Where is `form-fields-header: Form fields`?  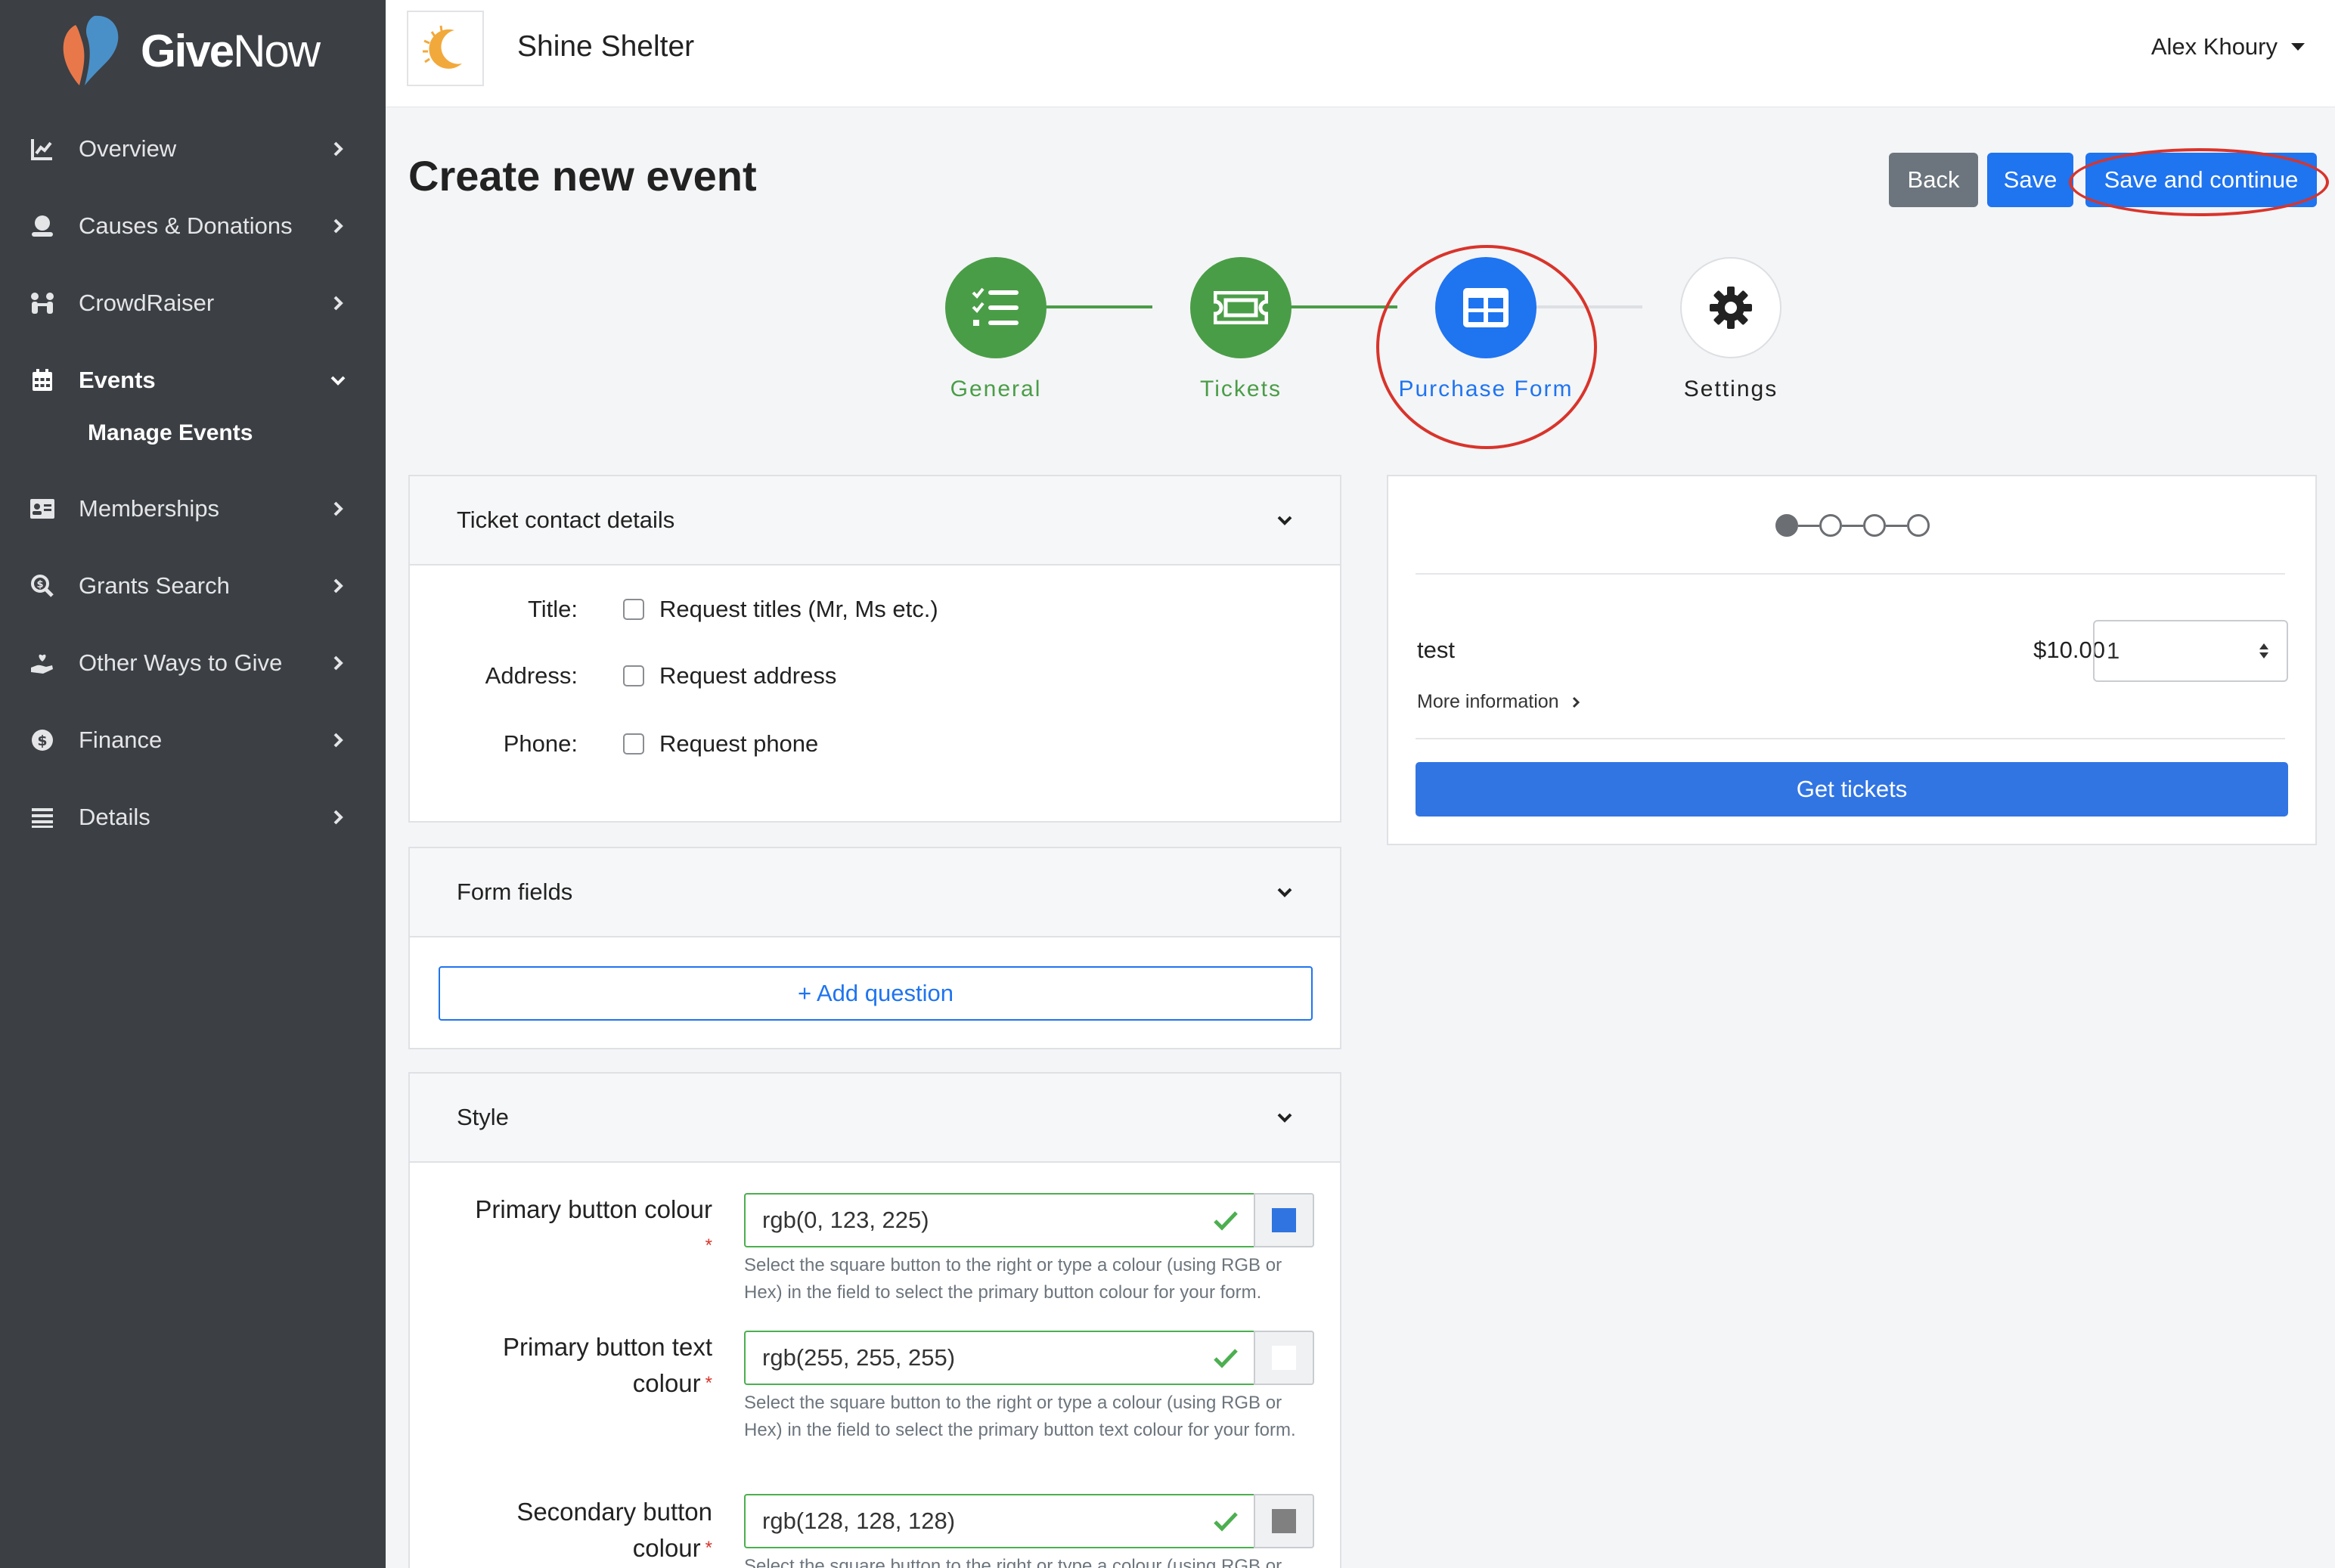
form-fields-header: Form fields is located at coordinates (875, 892).